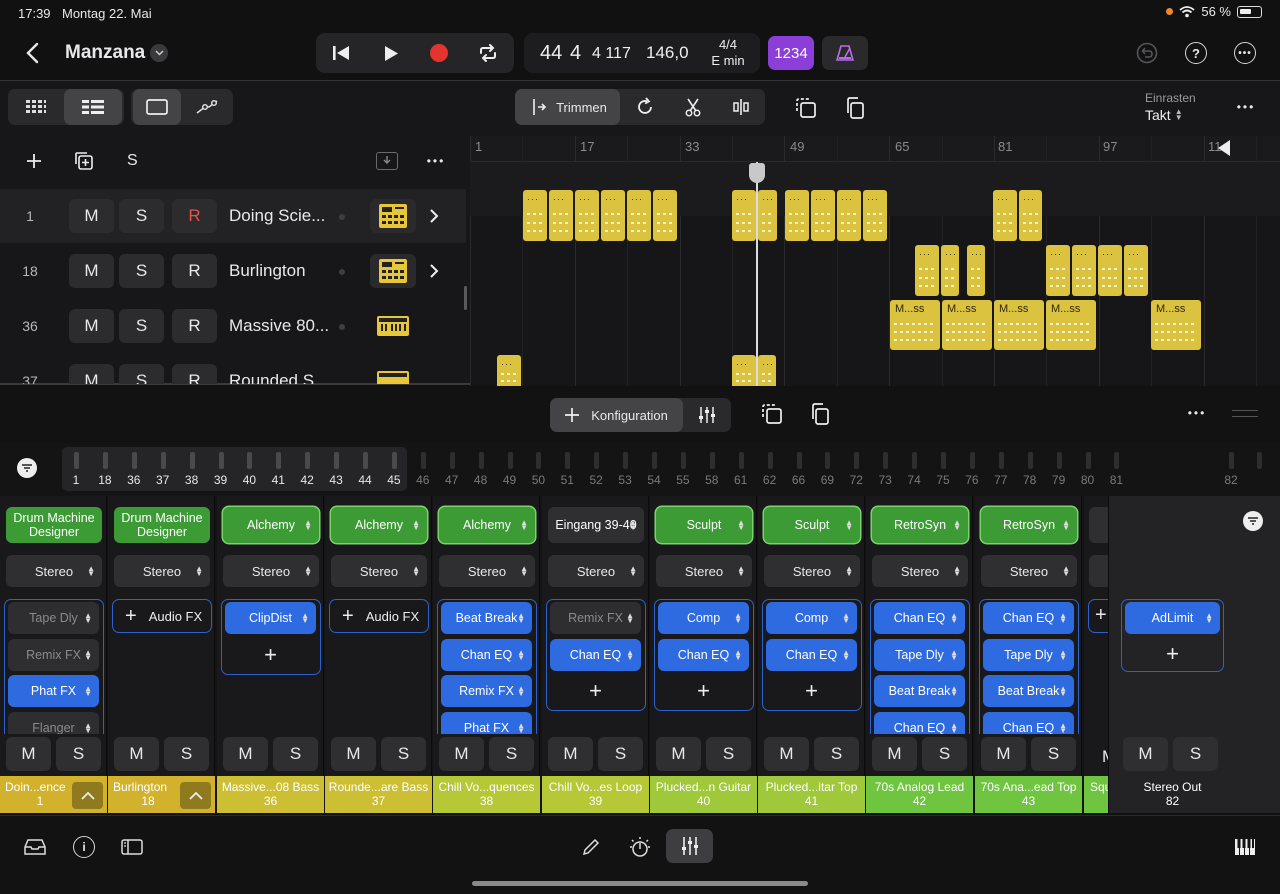 The width and height of the screenshot is (1280, 894). I want to click on browser-button, so click(35, 847).